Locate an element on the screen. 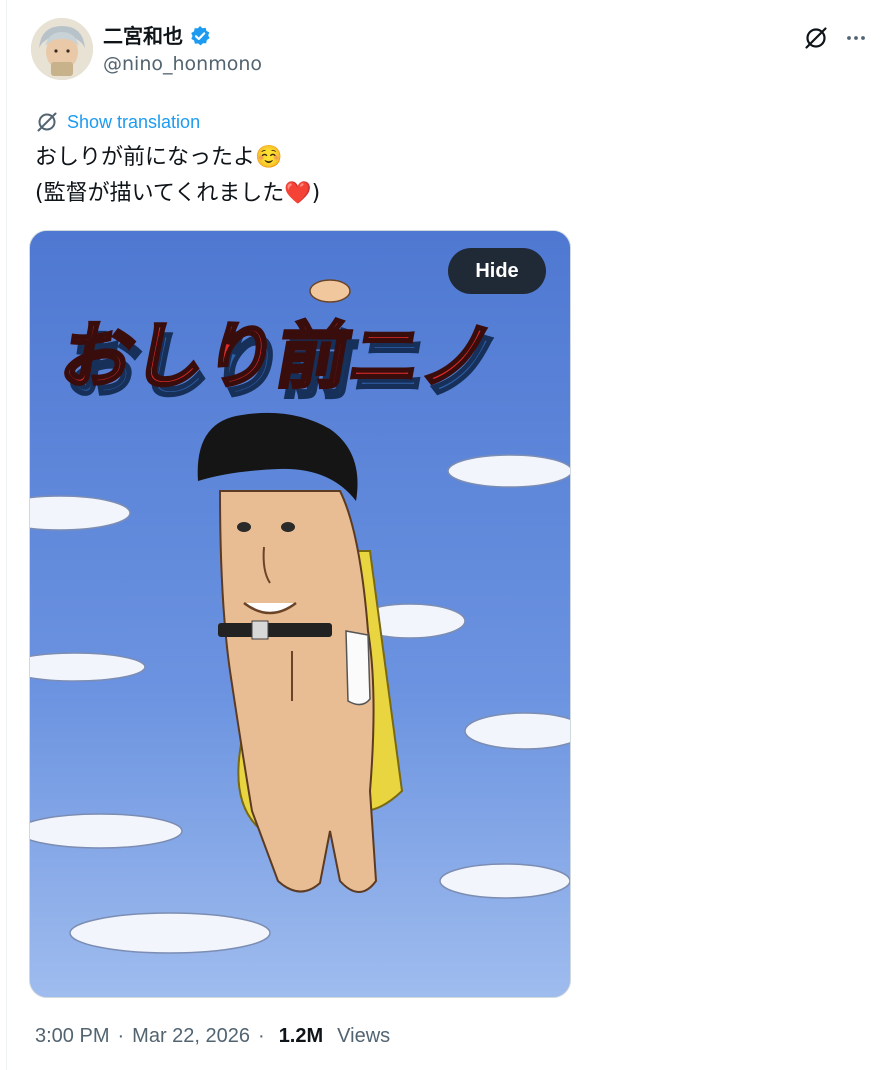  tweet-date: Mar 22, 2026 is located at coordinates (191, 1036).